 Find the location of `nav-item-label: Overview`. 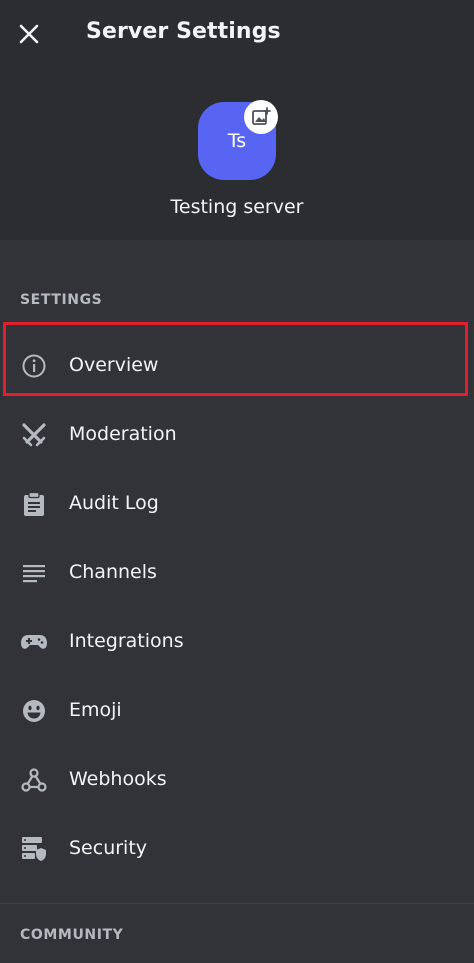

nav-item-label: Overview is located at coordinates (114, 365).